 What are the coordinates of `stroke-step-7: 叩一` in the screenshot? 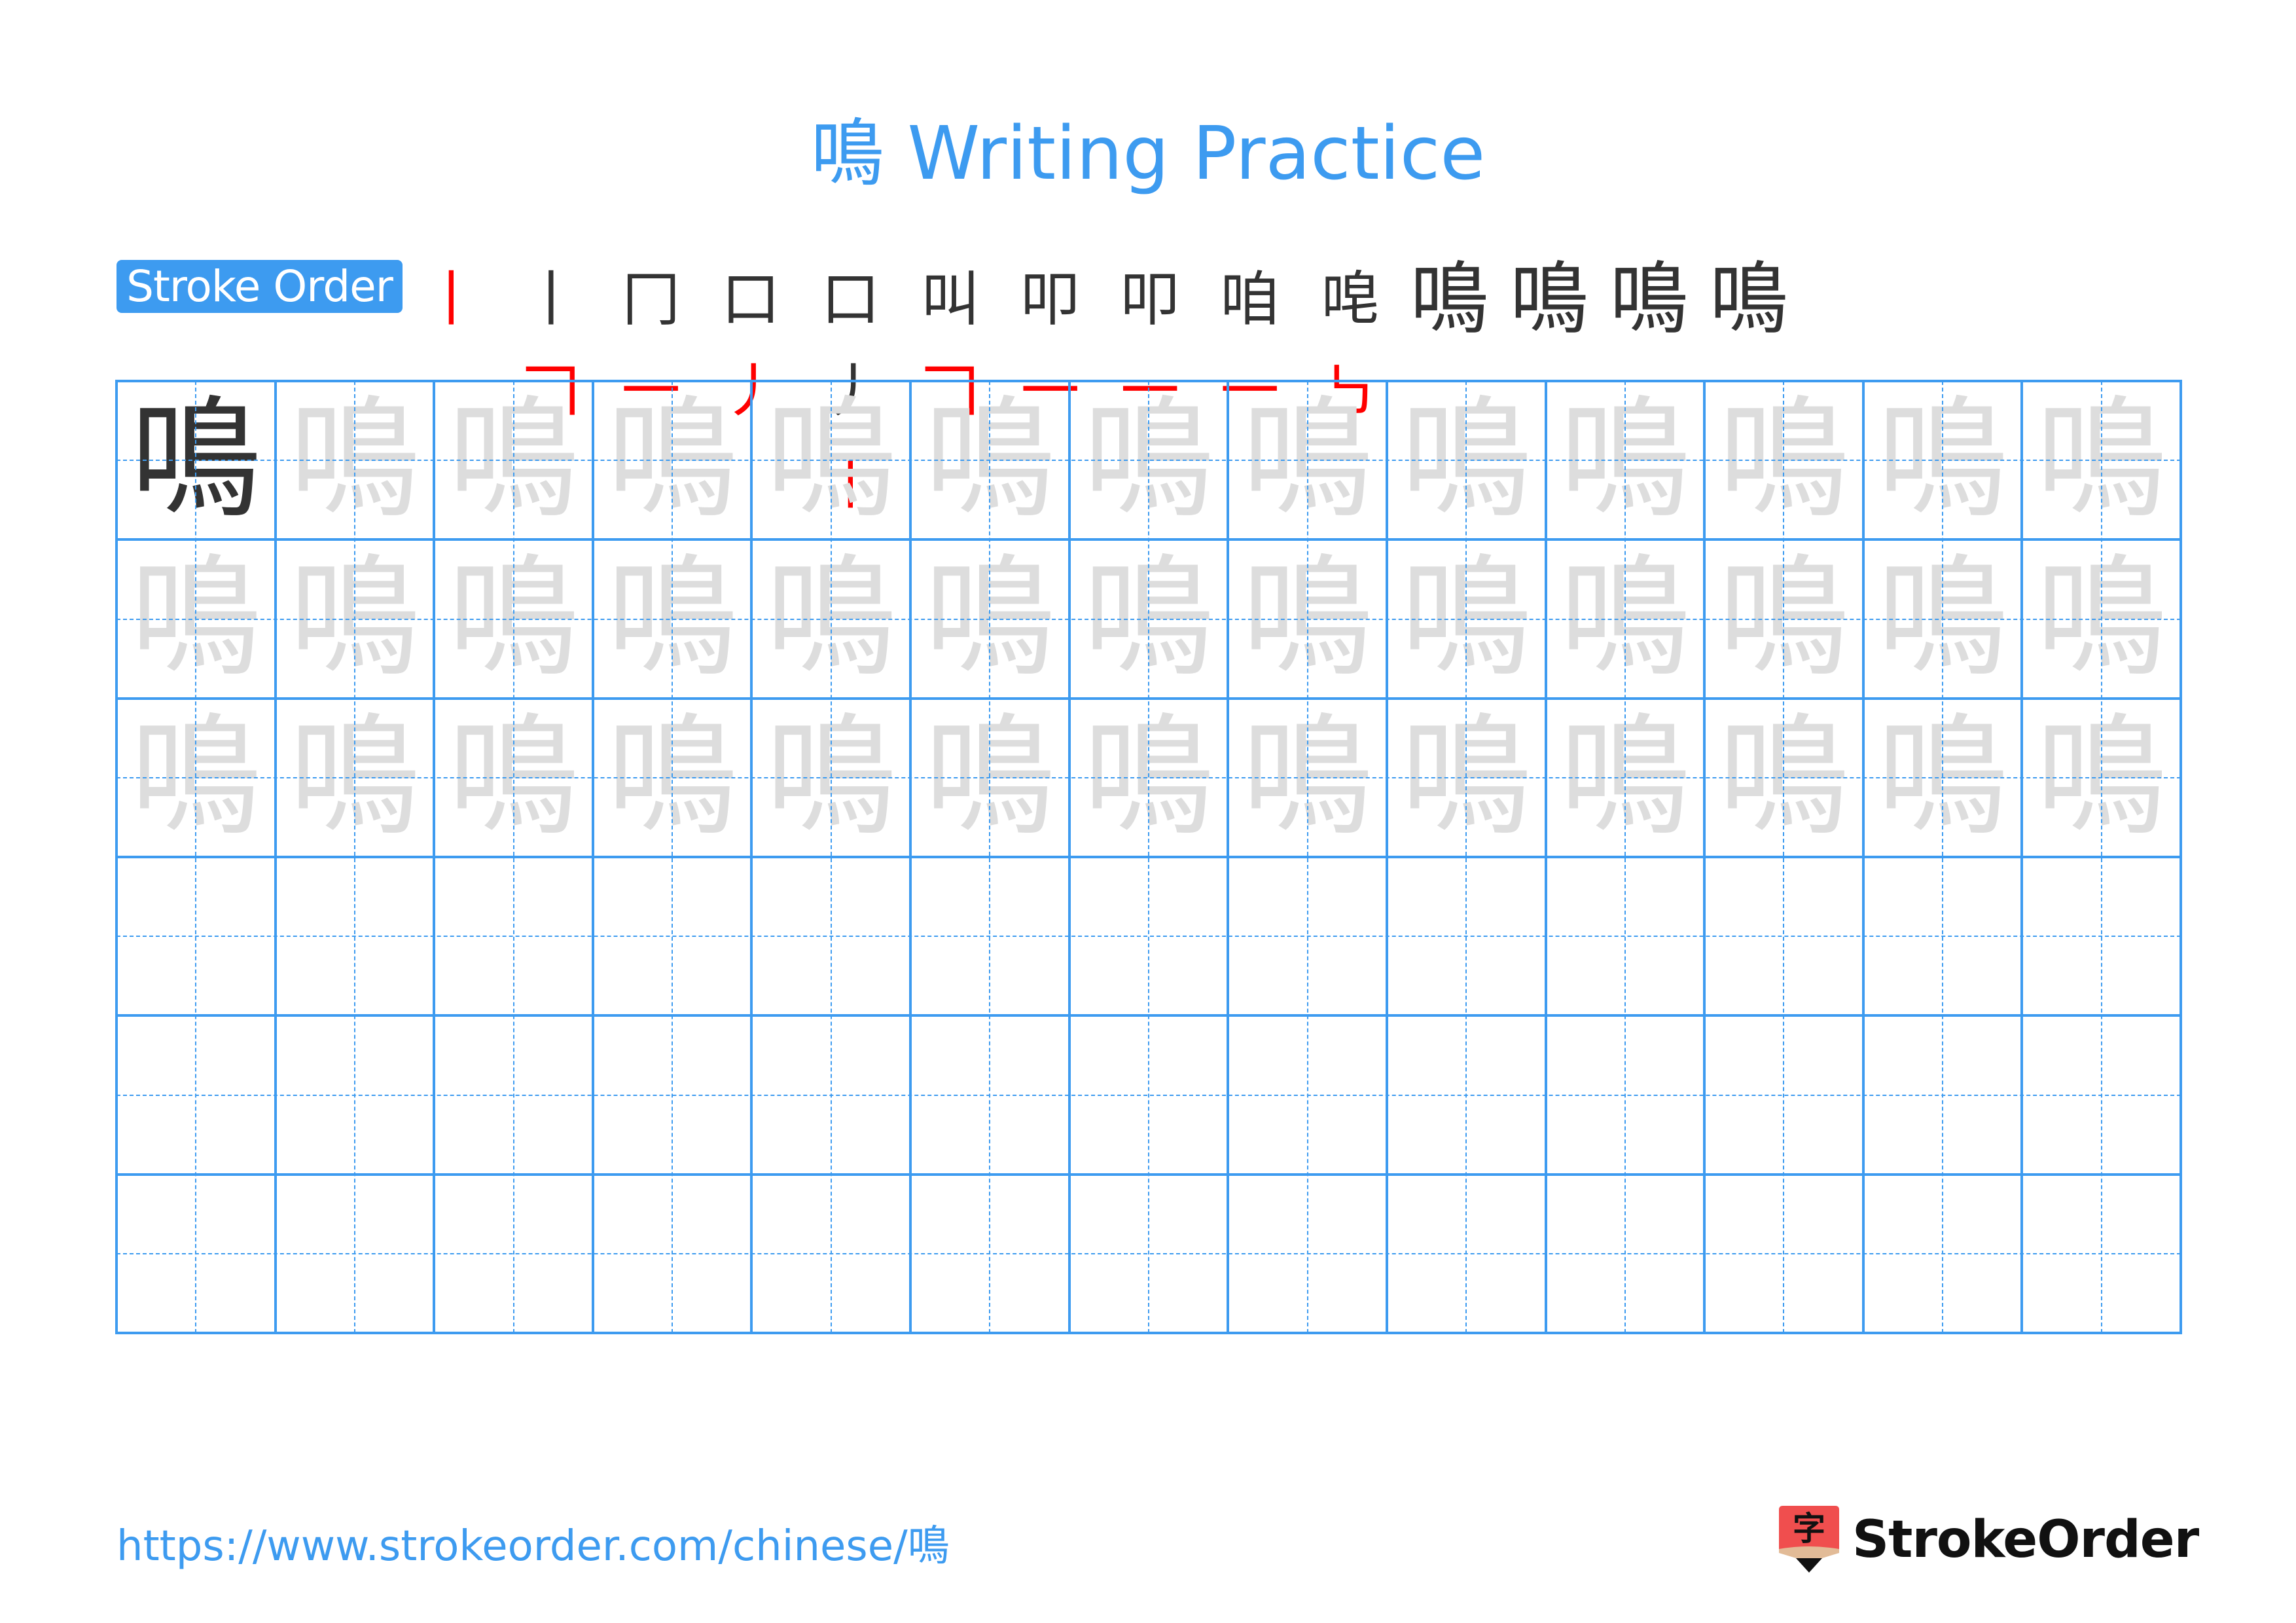 It's located at (1050, 340).